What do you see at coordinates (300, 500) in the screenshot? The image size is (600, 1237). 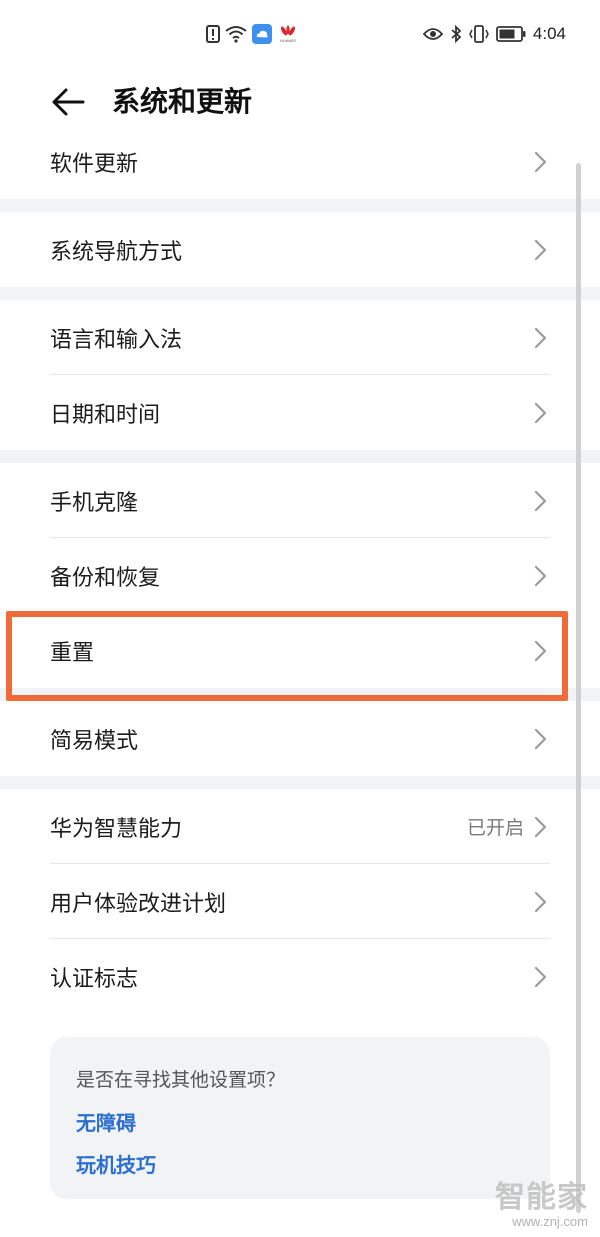 I see `settings-item-phone-clone: 手机克隆` at bounding box center [300, 500].